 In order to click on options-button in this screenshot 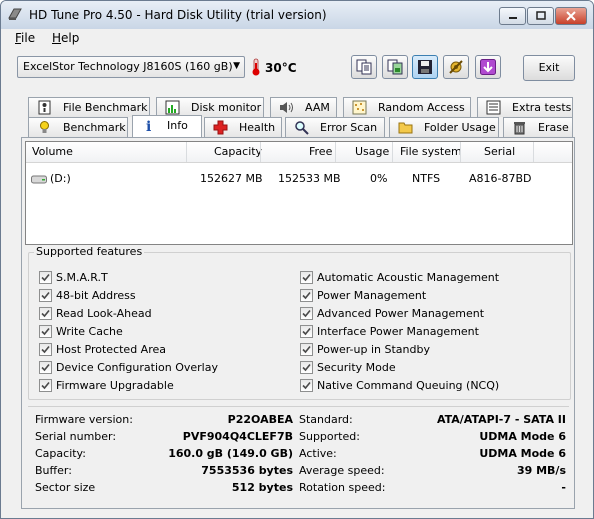, I will do `click(456, 67)`.